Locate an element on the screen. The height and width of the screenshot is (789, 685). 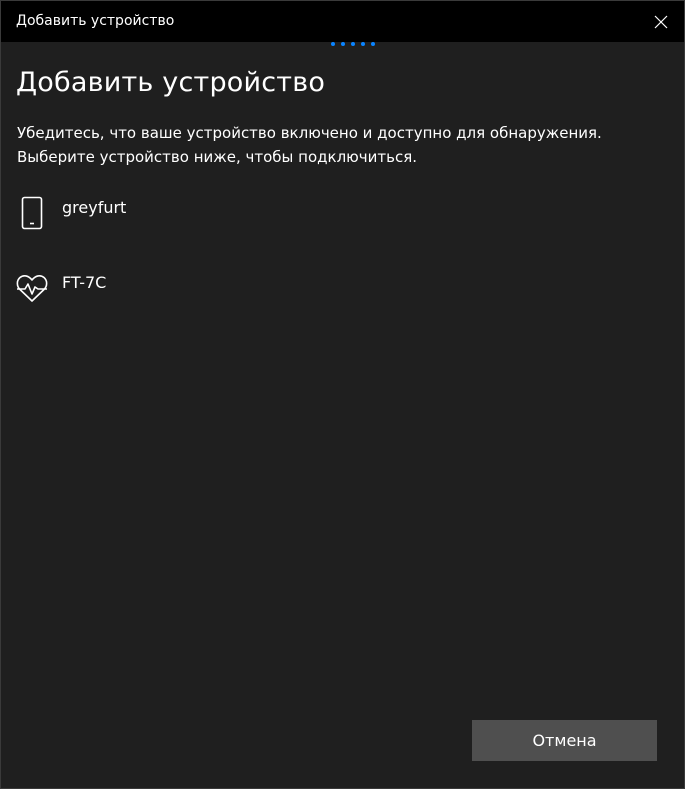
device-item-greyfurt: greyfurt is located at coordinates (342, 221).